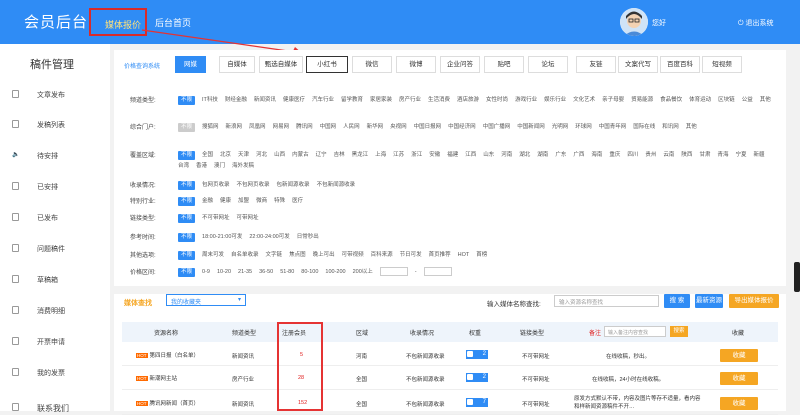  What do you see at coordinates (55, 373) in the screenshot?
I see `sidebar-item-my-invoices: 我的发票` at bounding box center [55, 373].